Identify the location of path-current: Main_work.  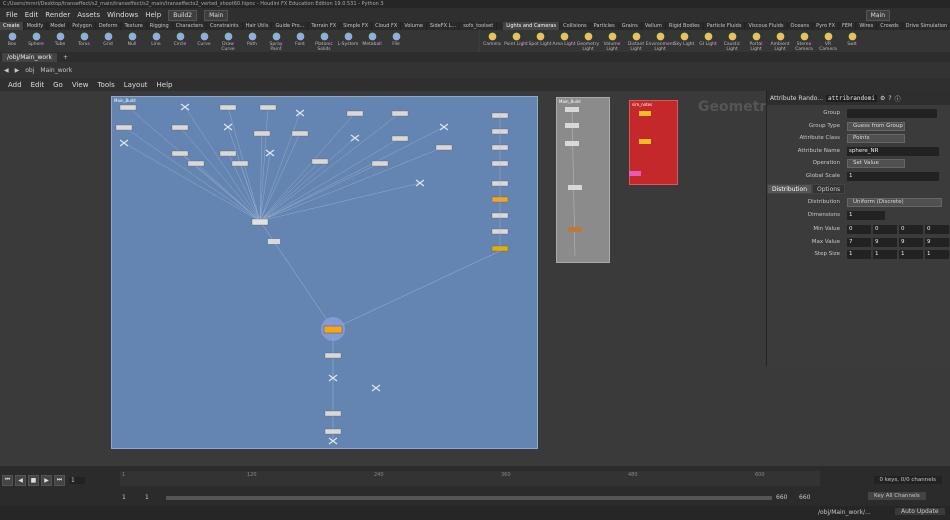
(56, 70).